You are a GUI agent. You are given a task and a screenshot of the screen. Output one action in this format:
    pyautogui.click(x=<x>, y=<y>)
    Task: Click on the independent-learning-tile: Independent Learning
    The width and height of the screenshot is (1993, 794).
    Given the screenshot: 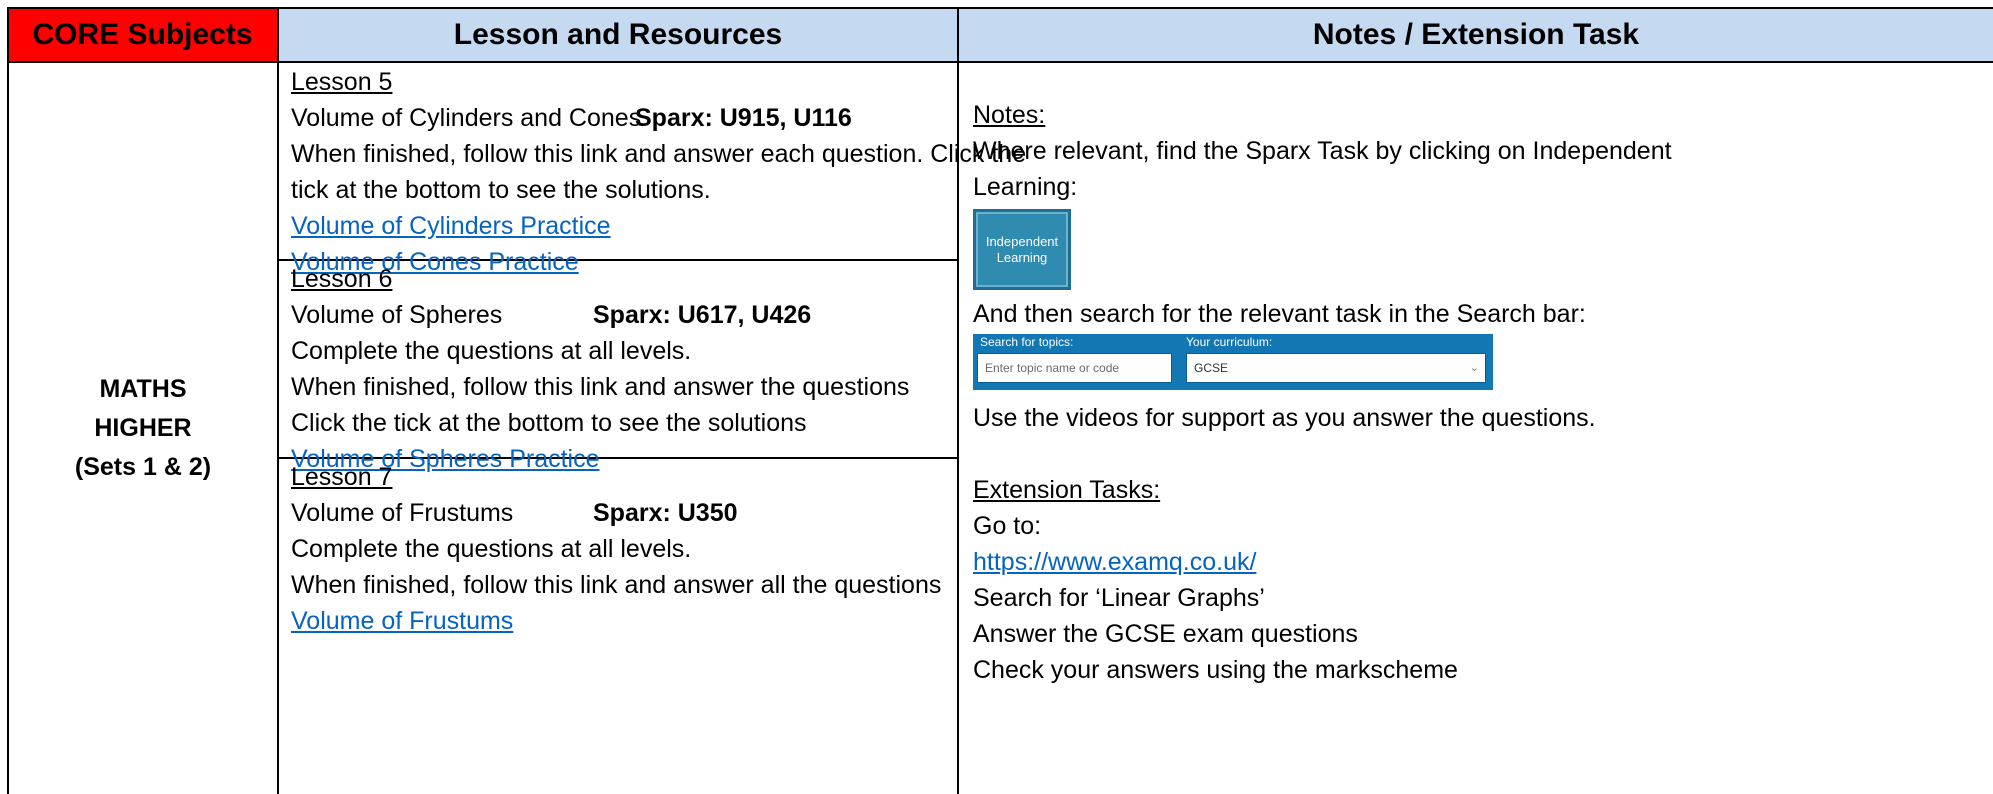 What is the action you would take?
    pyautogui.click(x=1022, y=249)
    